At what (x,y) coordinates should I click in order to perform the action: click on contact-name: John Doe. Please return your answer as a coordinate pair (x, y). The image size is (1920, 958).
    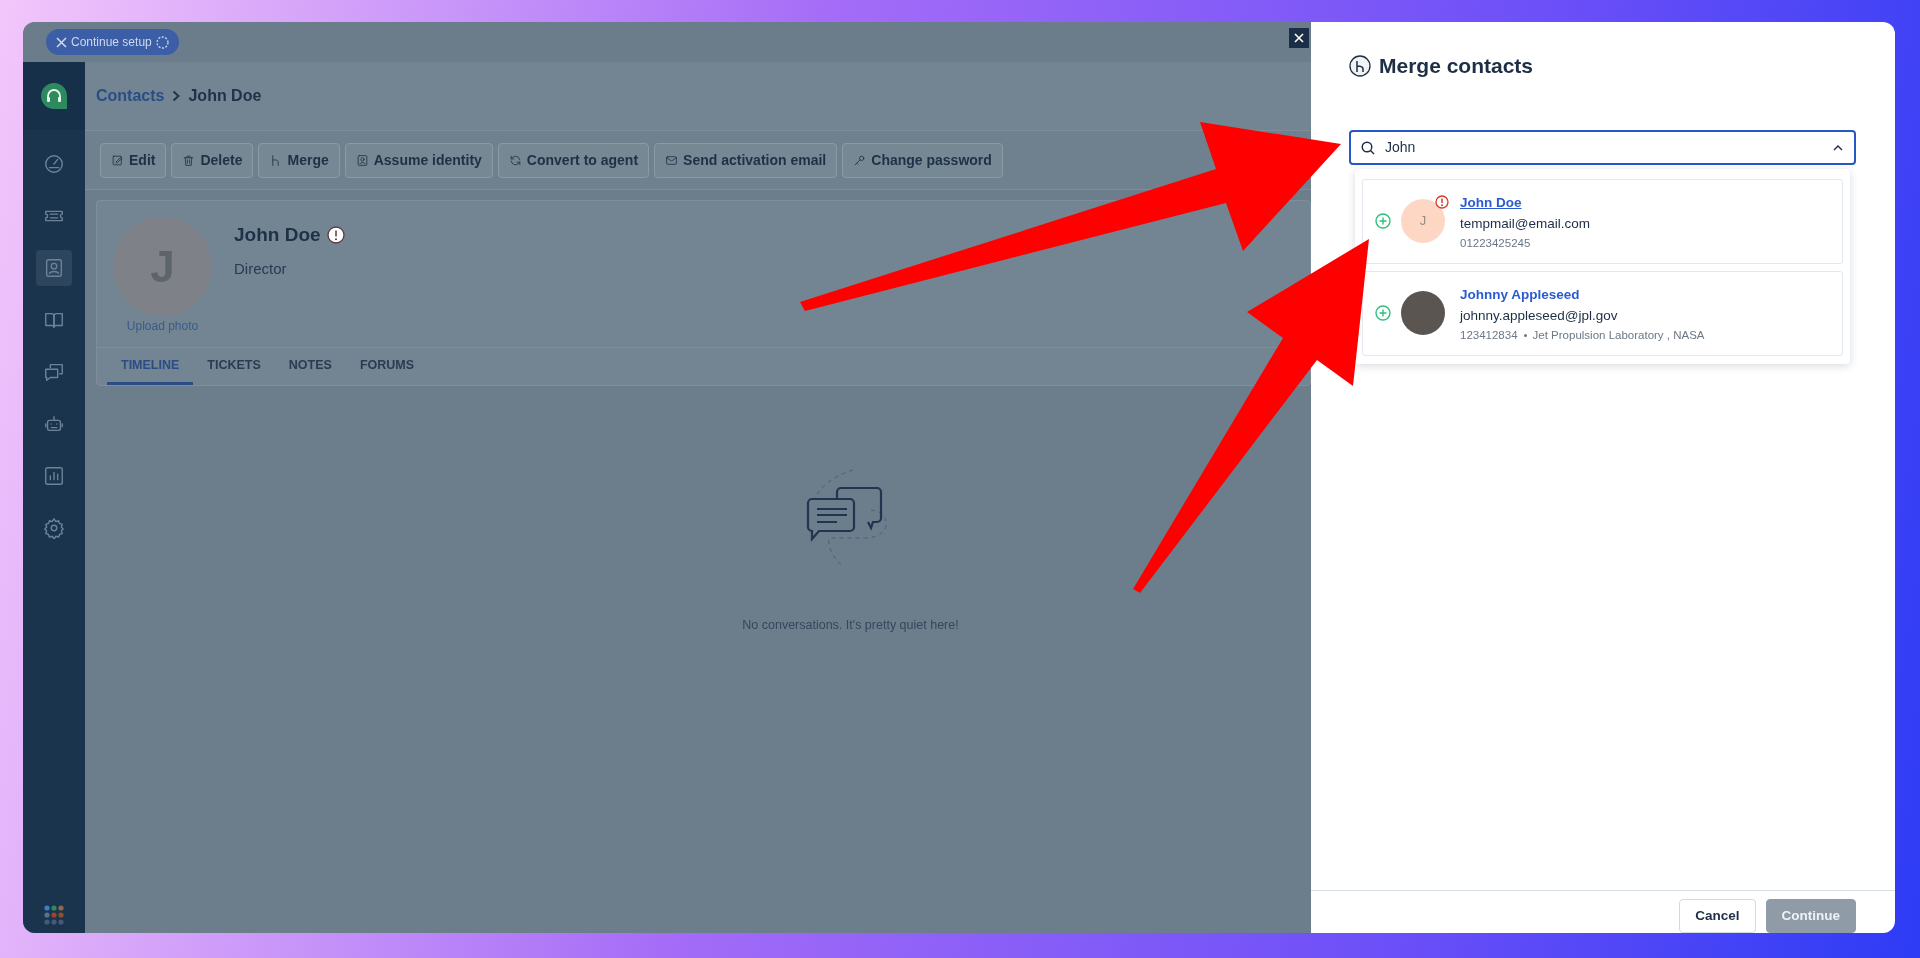
    Looking at the image, I should click on (277, 235).